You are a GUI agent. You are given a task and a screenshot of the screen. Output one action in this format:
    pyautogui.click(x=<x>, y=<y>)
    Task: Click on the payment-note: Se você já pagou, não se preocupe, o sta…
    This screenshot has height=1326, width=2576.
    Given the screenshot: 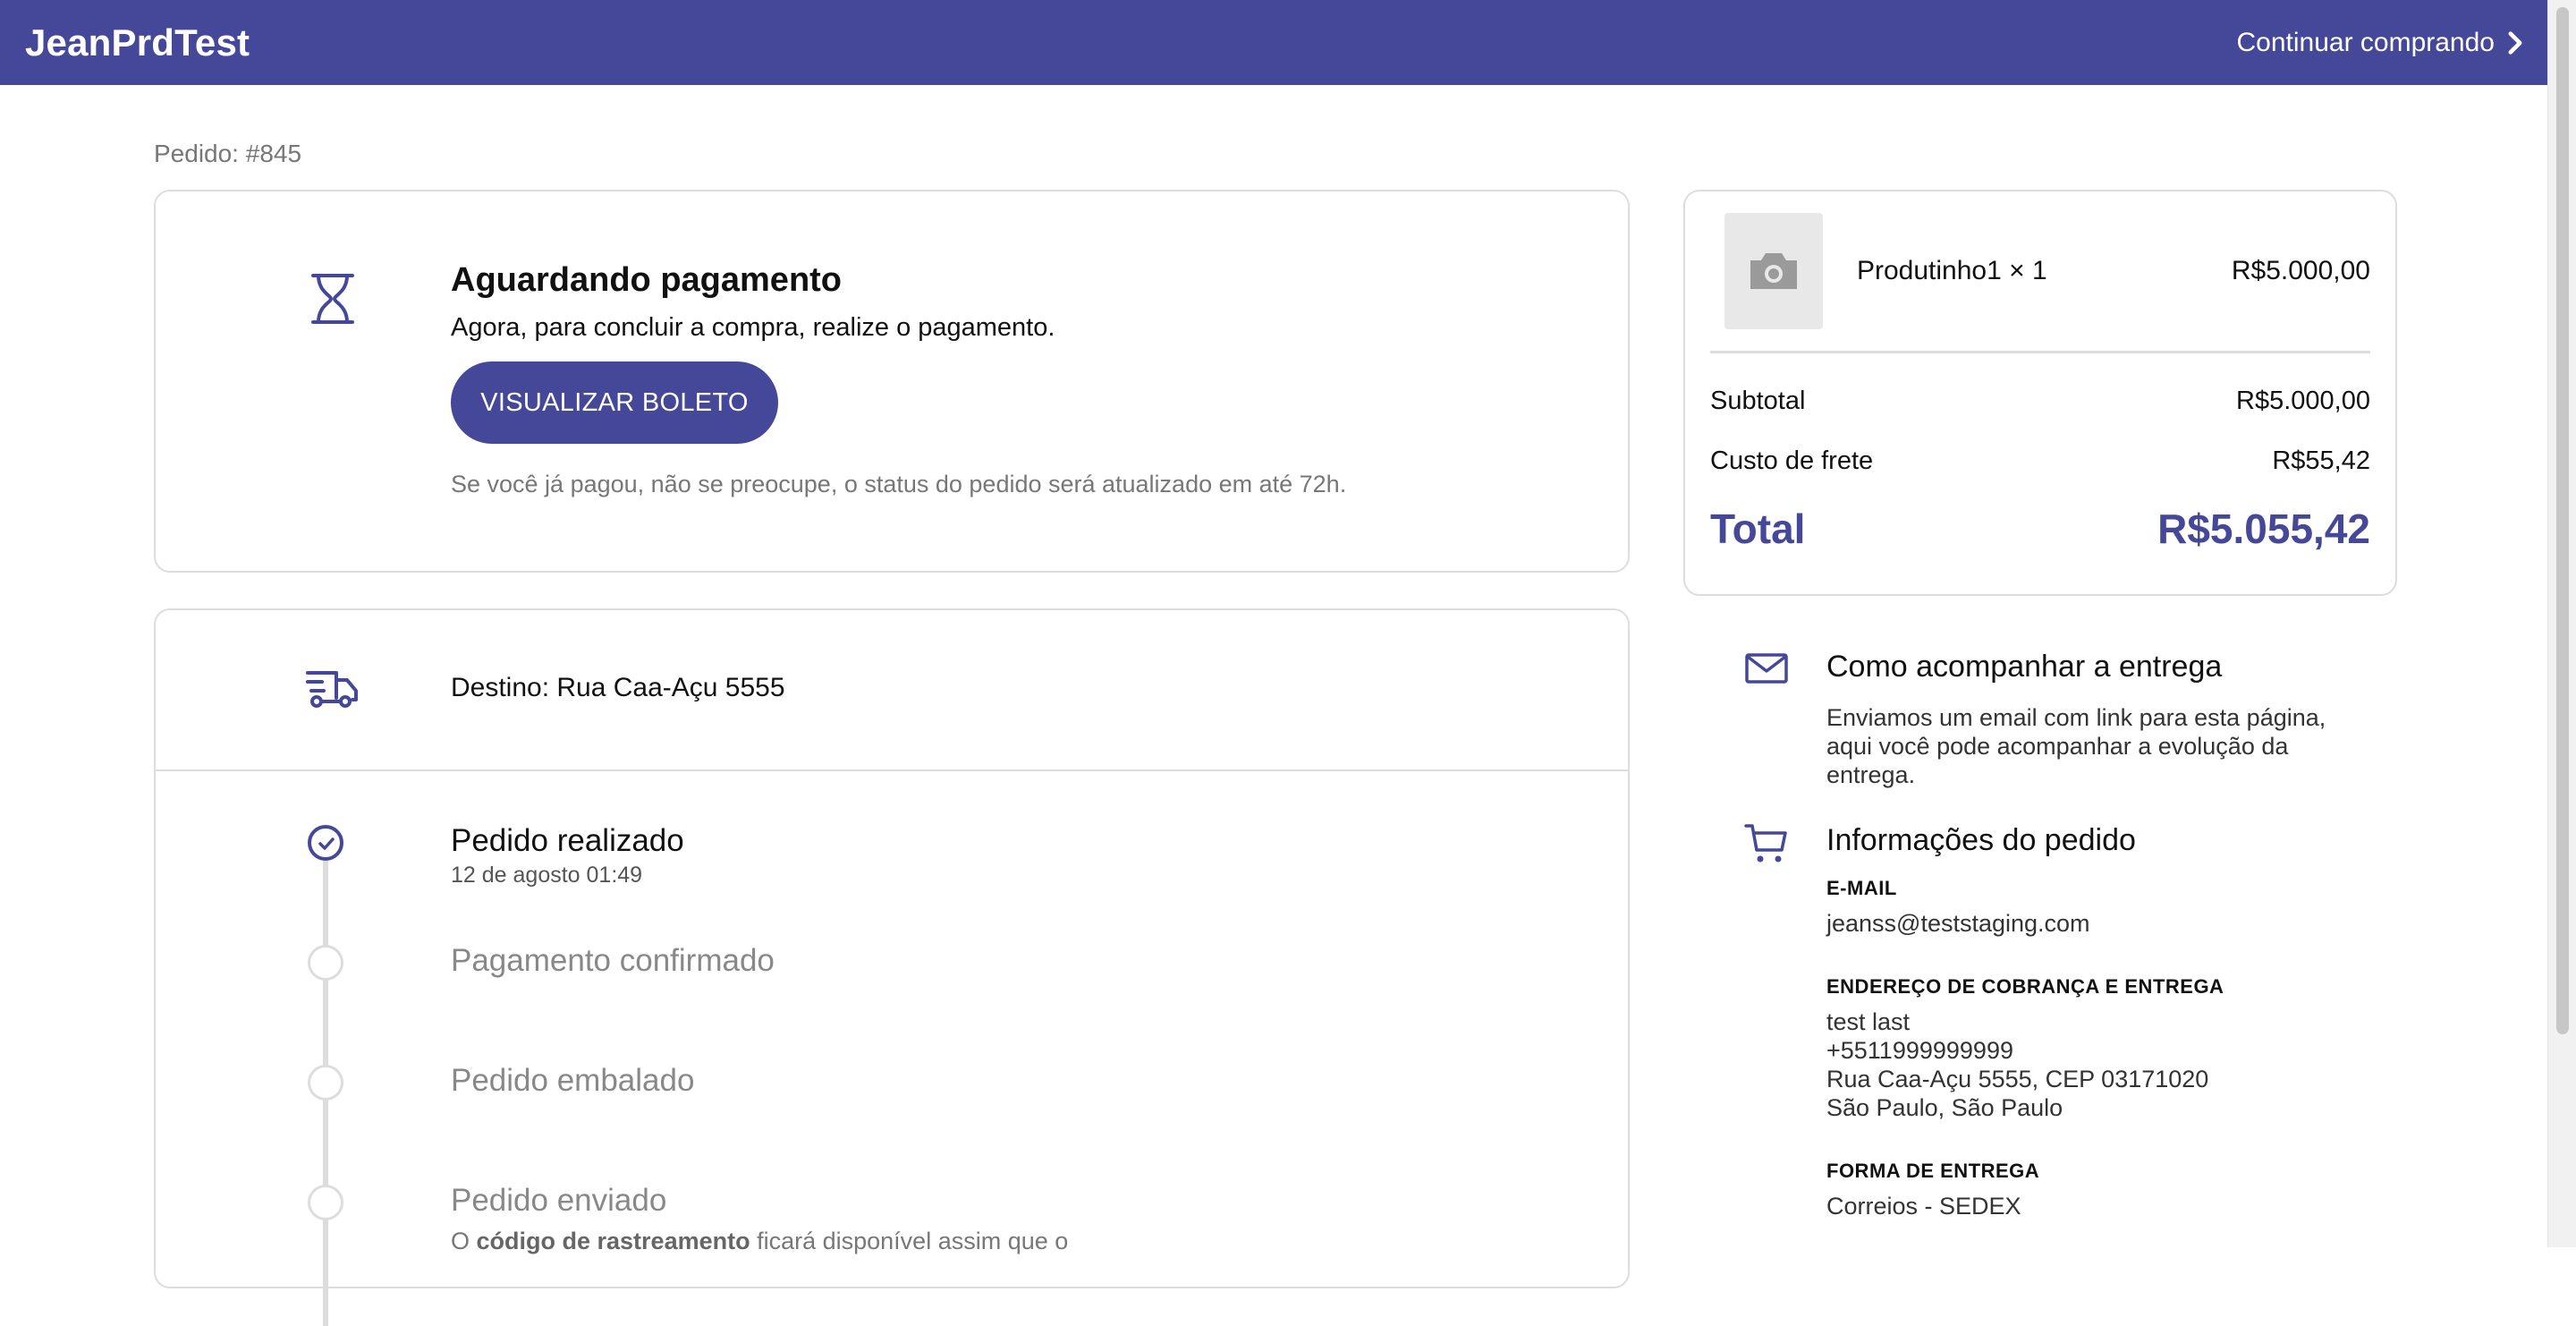 What is the action you would take?
    pyautogui.click(x=899, y=484)
    